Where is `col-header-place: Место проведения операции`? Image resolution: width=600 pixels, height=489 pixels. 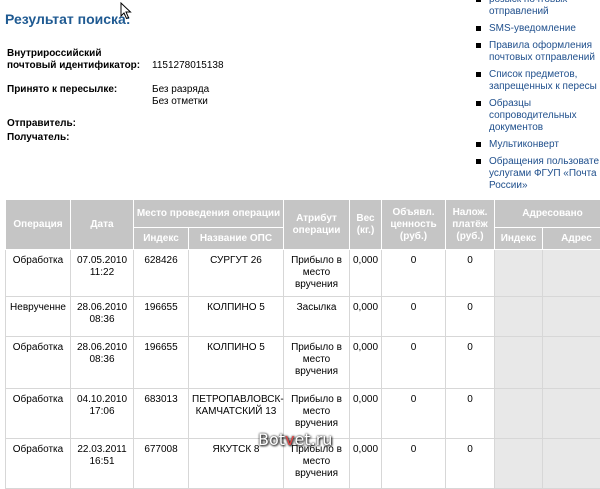 col-header-place: Место проведения операции is located at coordinates (209, 214).